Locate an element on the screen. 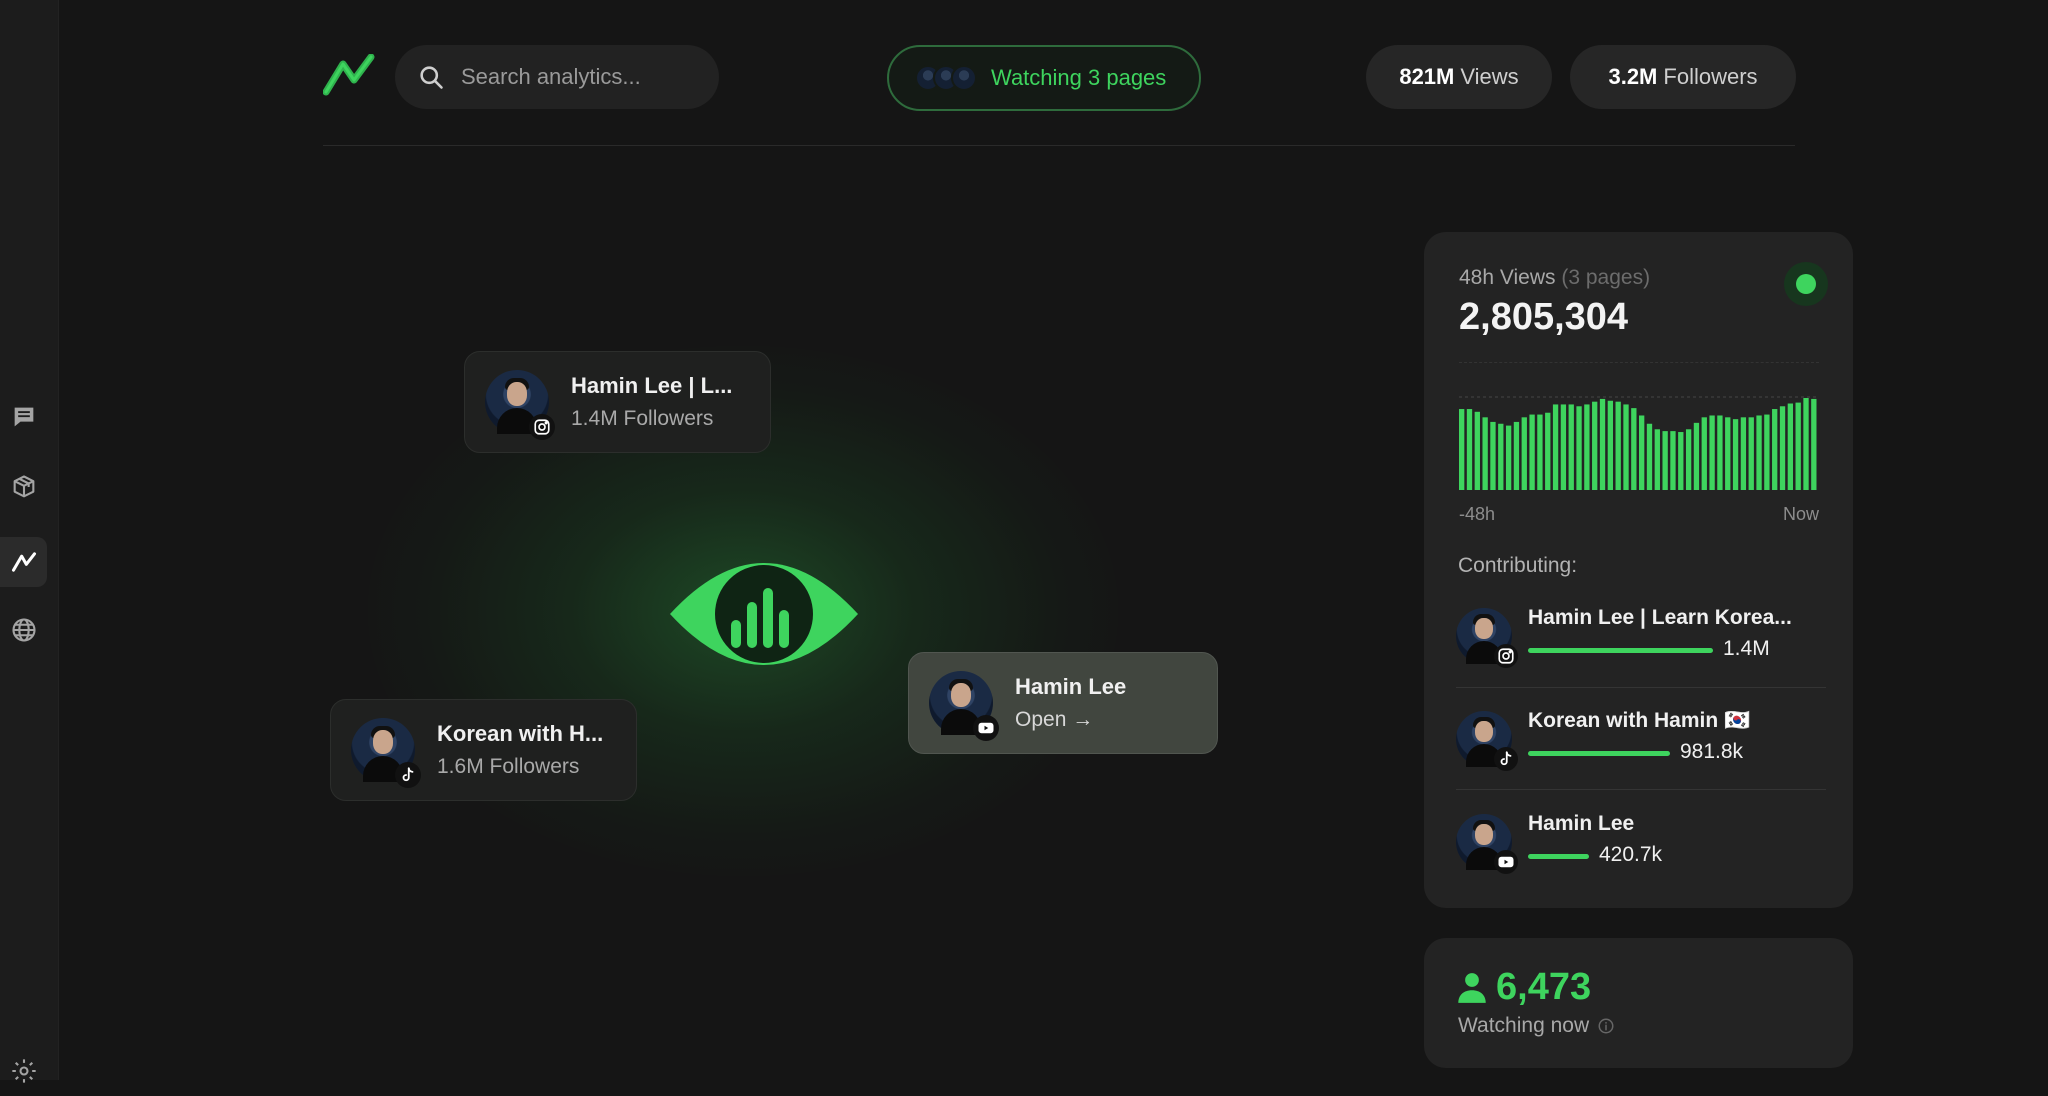 The height and width of the screenshot is (1096, 2048). mini-avatar is located at coordinates (964, 78).